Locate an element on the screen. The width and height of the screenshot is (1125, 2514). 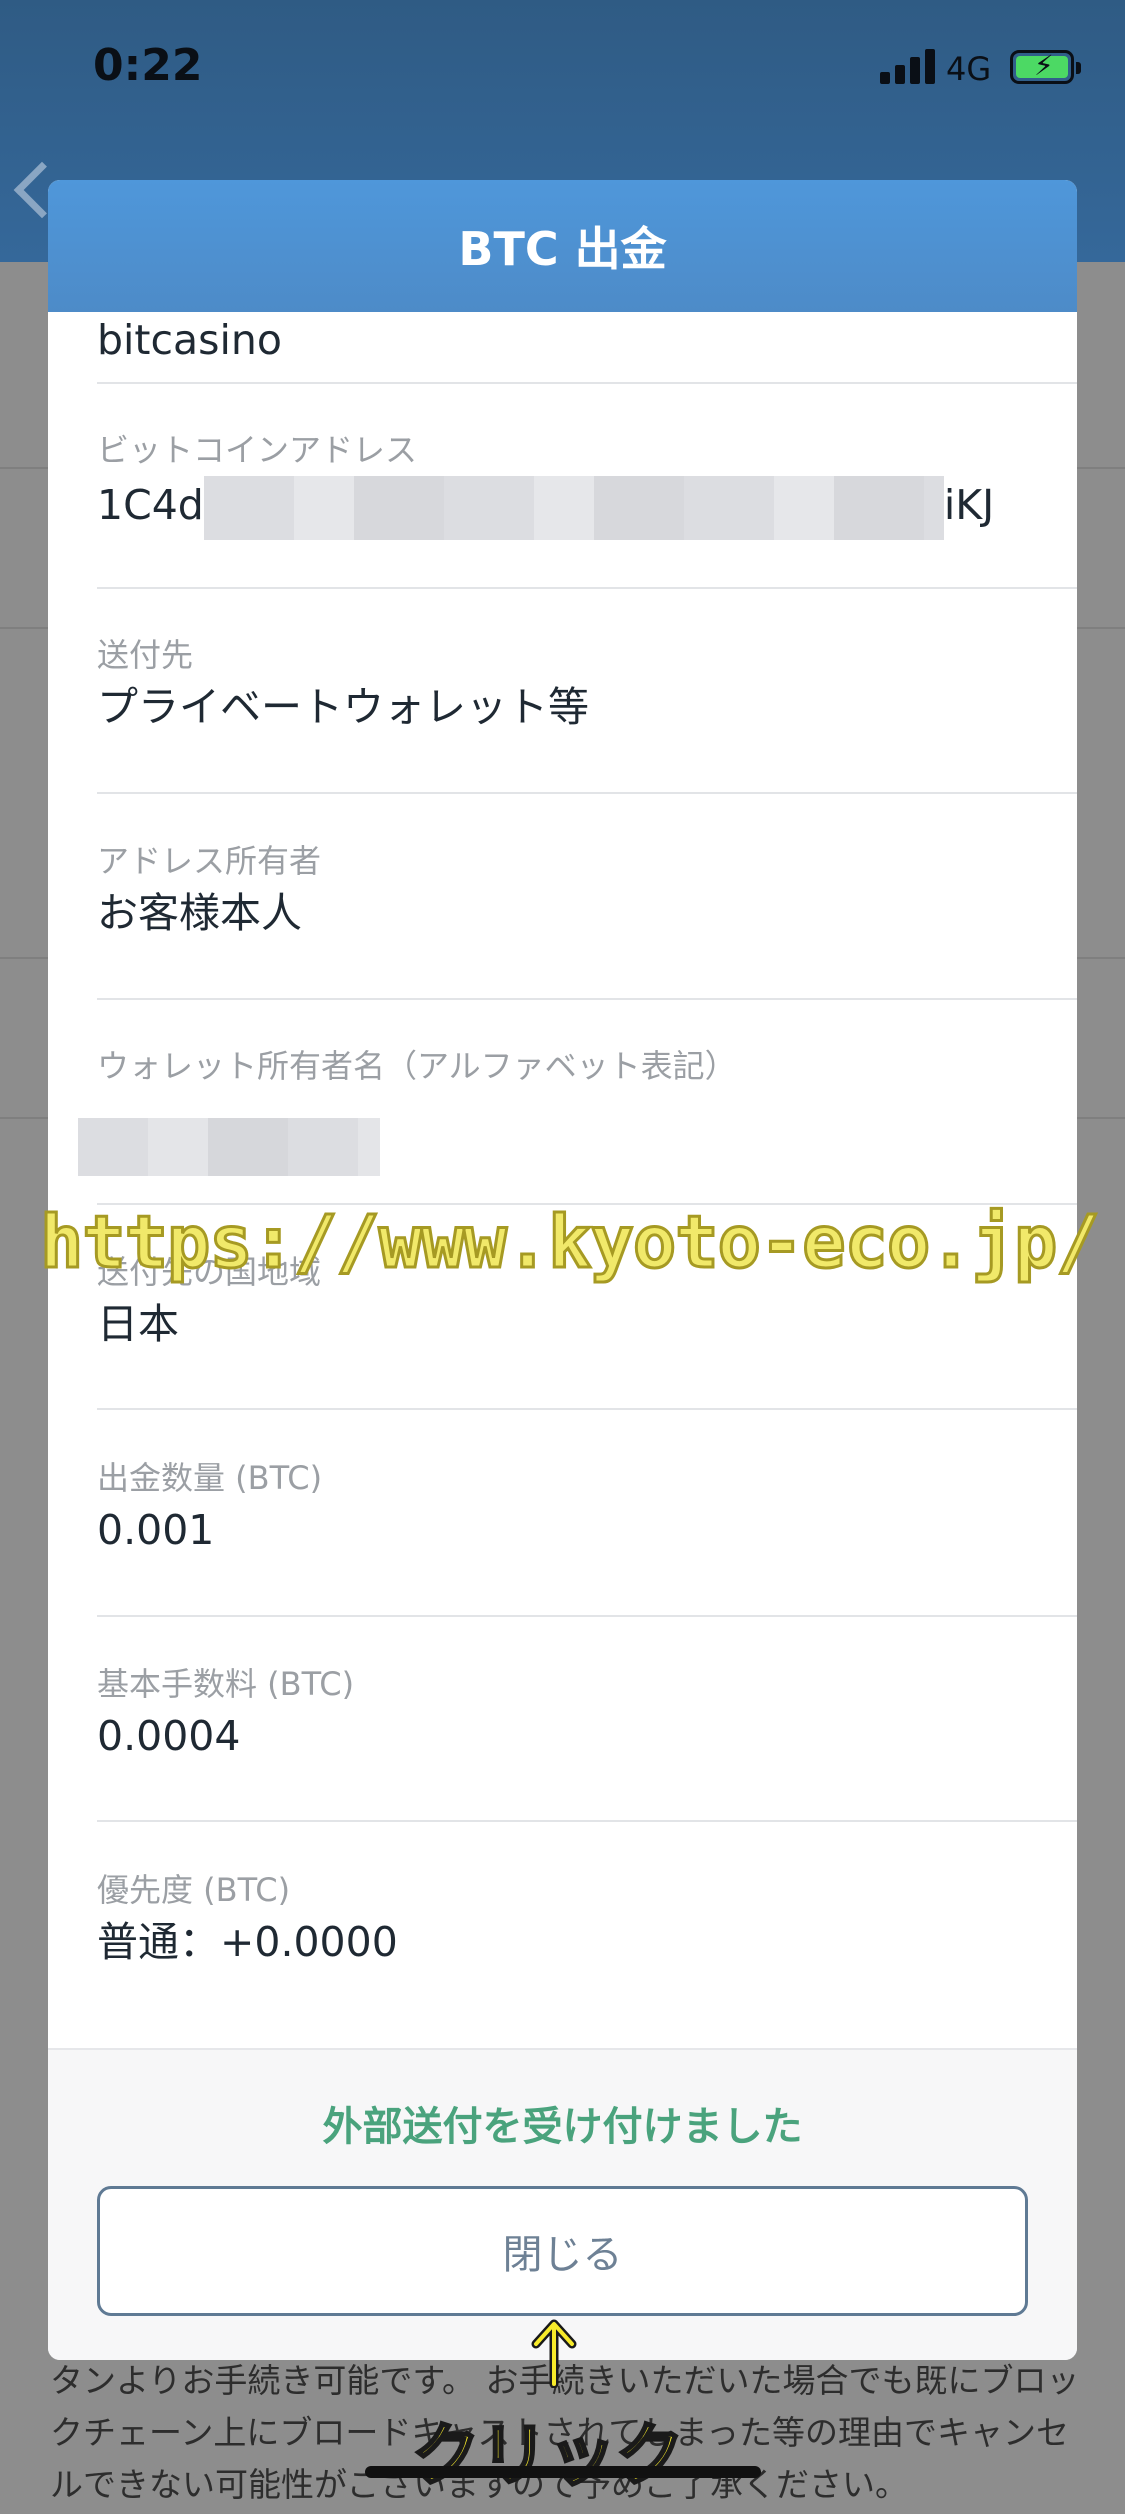
network-type: 4G is located at coordinates (969, 69).